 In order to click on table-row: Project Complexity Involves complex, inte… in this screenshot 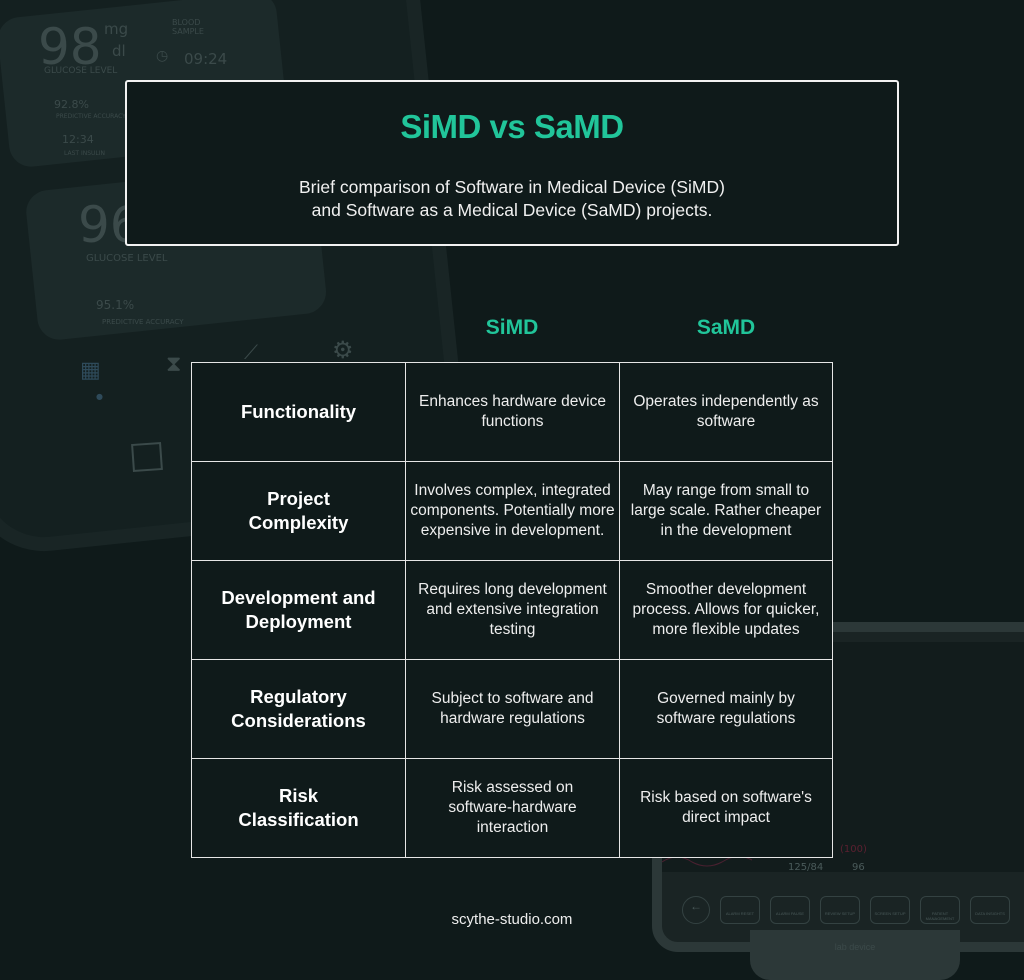, I will do `click(512, 511)`.